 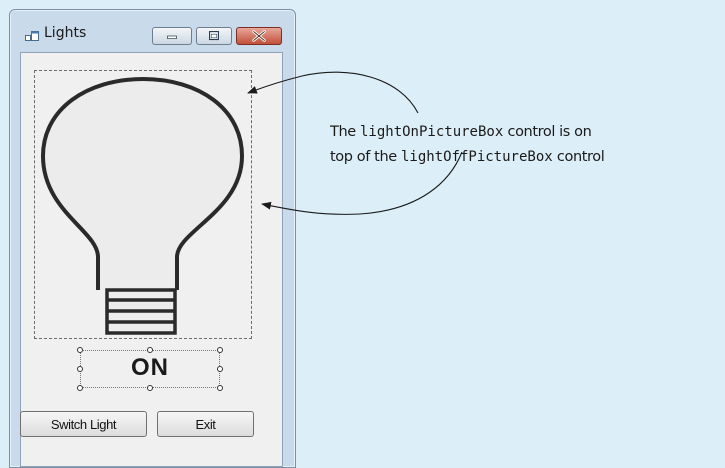 I want to click on code-lightoffpicturebox: lightOffPictureBox, so click(x=476, y=157).